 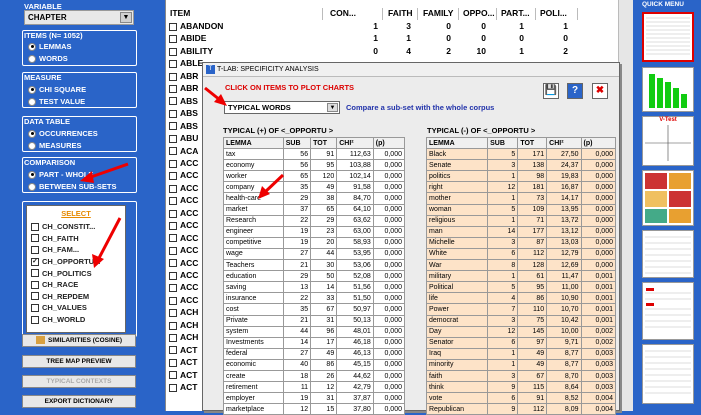 I want to click on table-row: right 12 181 16,87 0,000, so click(x=521, y=187).